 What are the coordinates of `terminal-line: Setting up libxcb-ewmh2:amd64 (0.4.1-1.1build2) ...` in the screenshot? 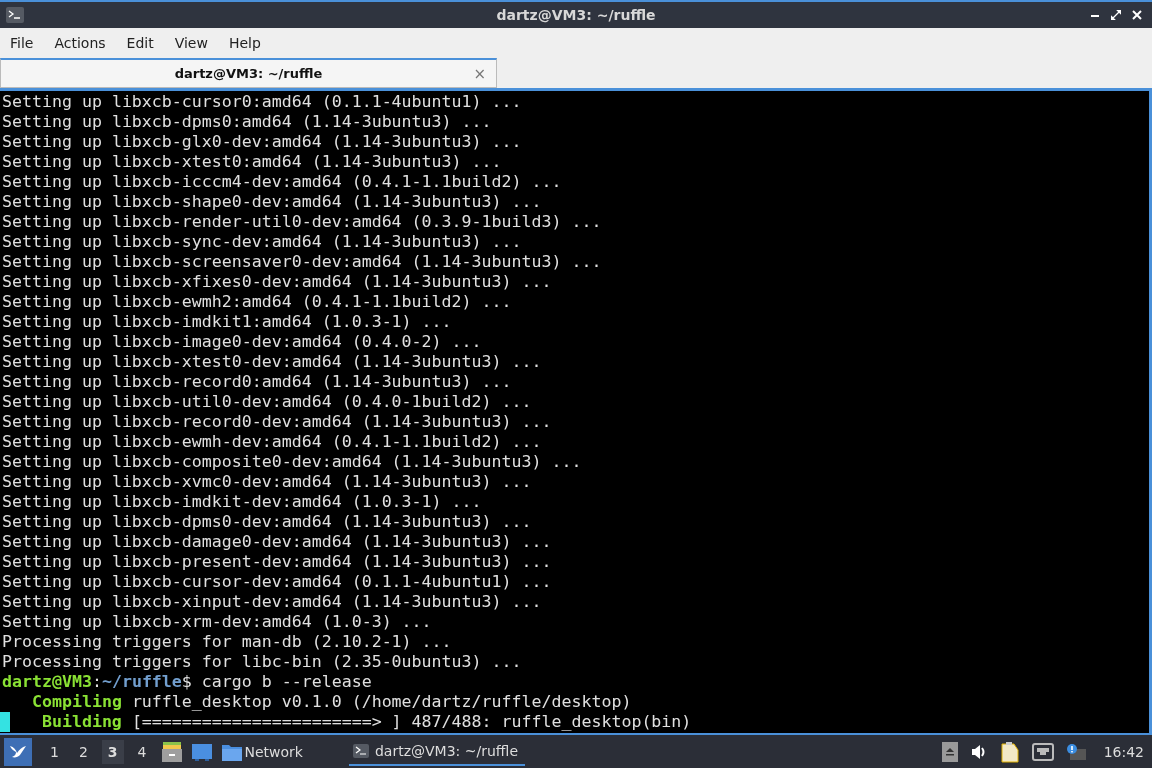 It's located at (257, 301).